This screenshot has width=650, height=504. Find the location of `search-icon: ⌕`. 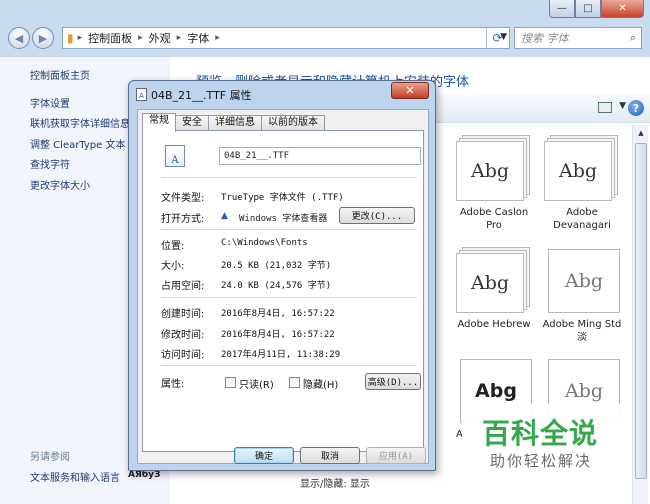

search-icon: ⌕ is located at coordinates (633, 38).